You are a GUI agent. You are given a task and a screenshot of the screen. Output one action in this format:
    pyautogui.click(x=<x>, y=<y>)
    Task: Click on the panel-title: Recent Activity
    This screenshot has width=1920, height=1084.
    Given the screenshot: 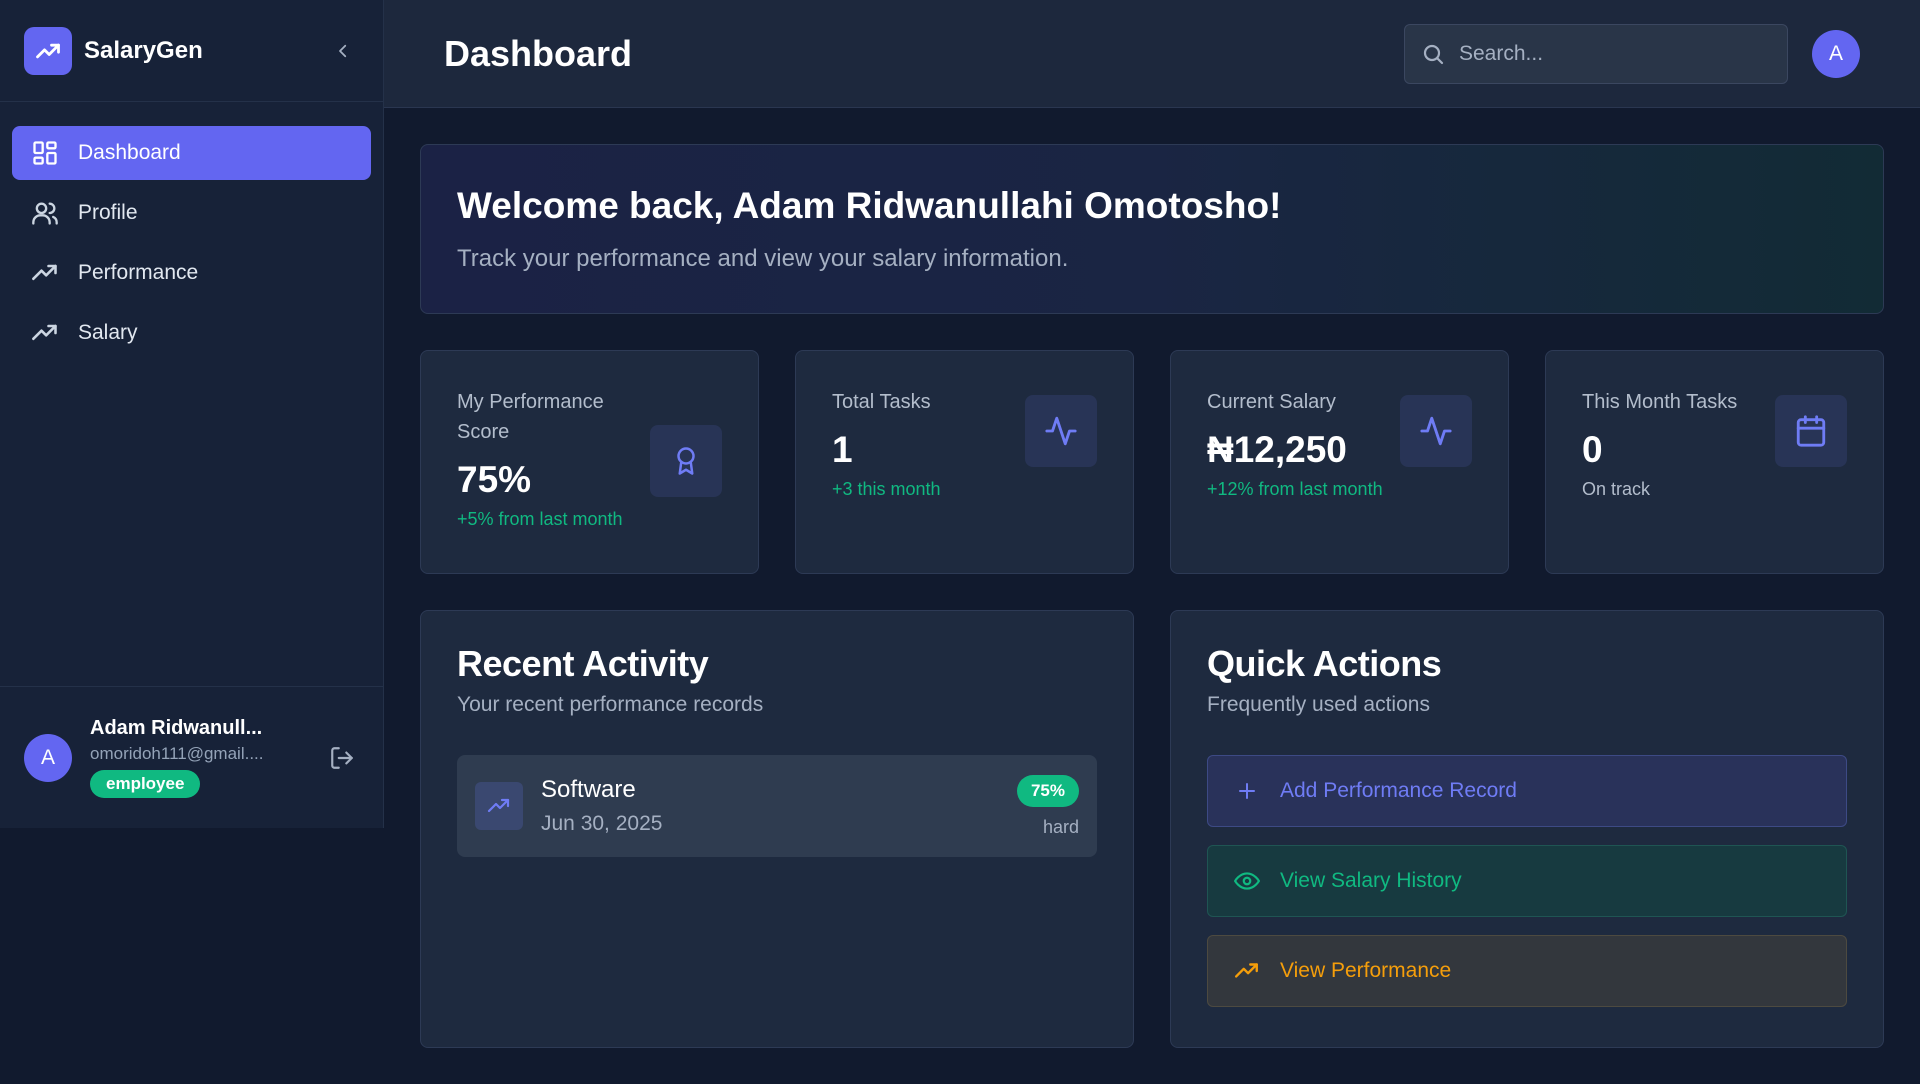 What is the action you would take?
    pyautogui.click(x=583, y=663)
    